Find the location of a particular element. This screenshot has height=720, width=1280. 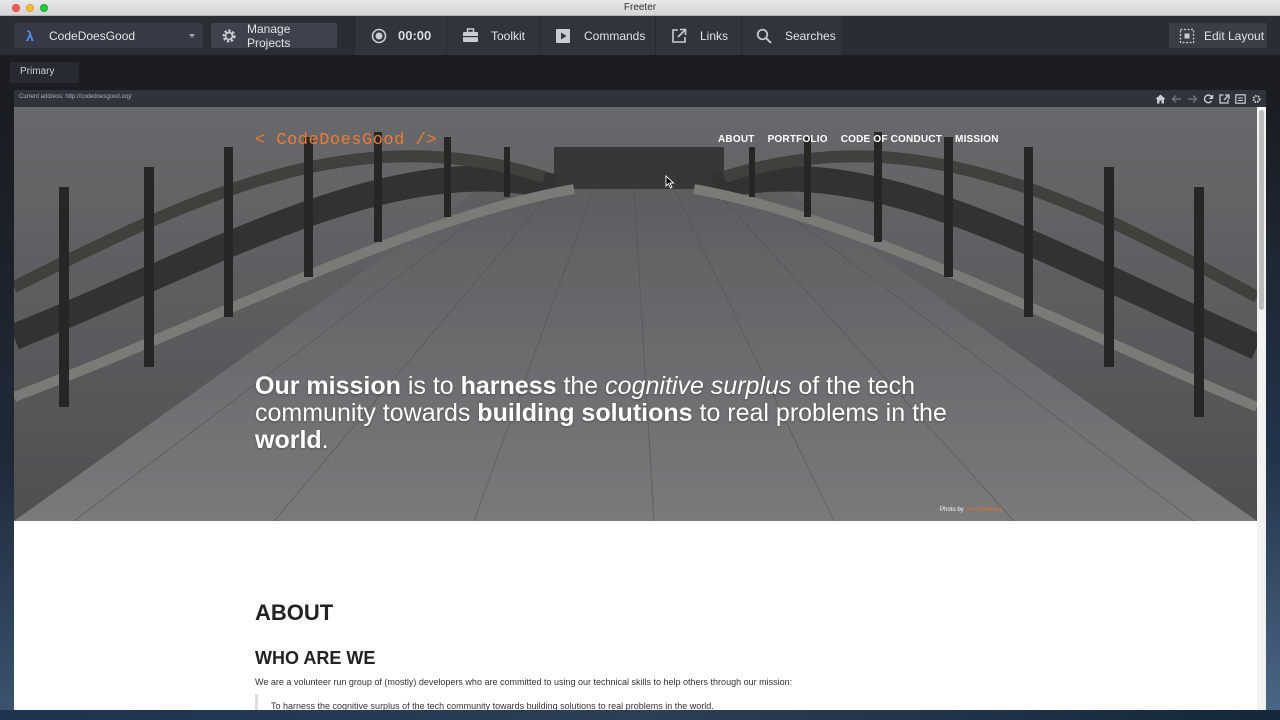

photo-by-label: Photo by is located at coordinates (952, 510).